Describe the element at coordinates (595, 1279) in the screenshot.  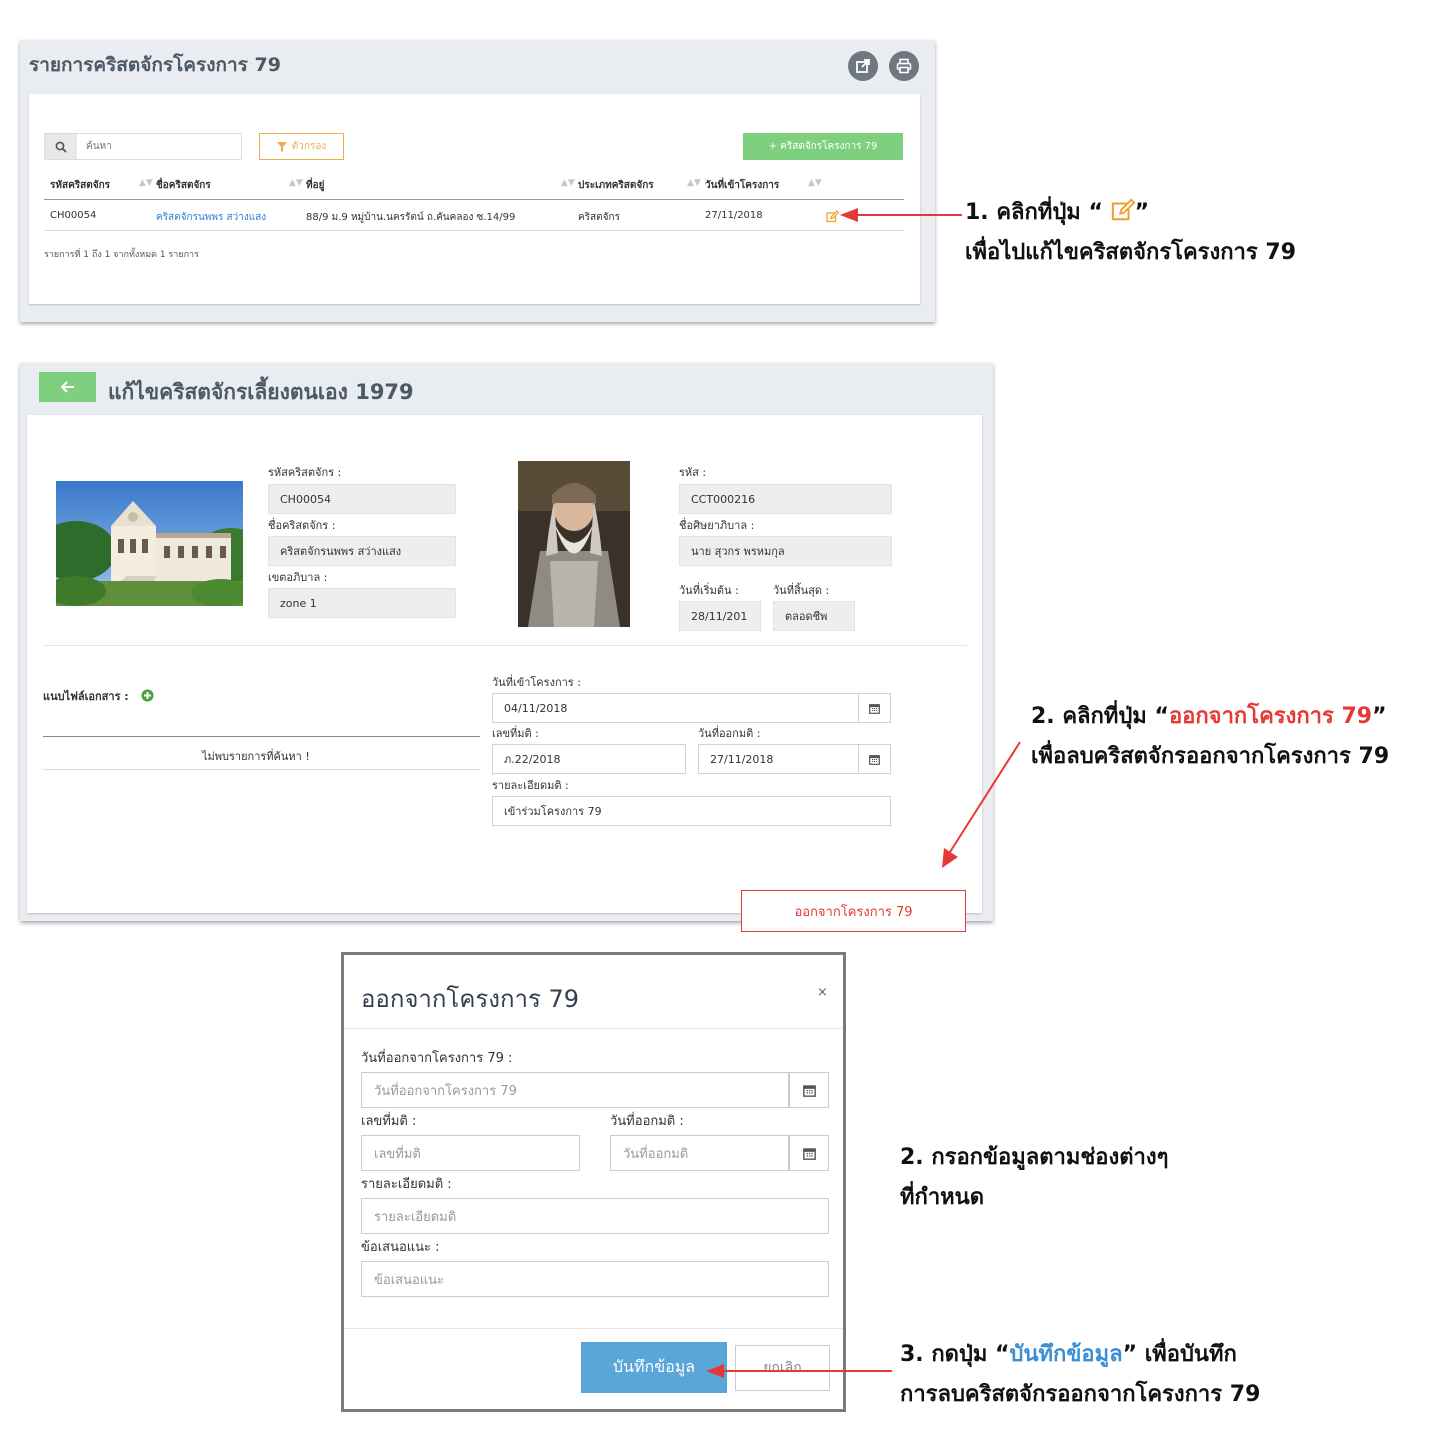
I see `suggestion-input: ข้อเสนอแนะ` at that location.